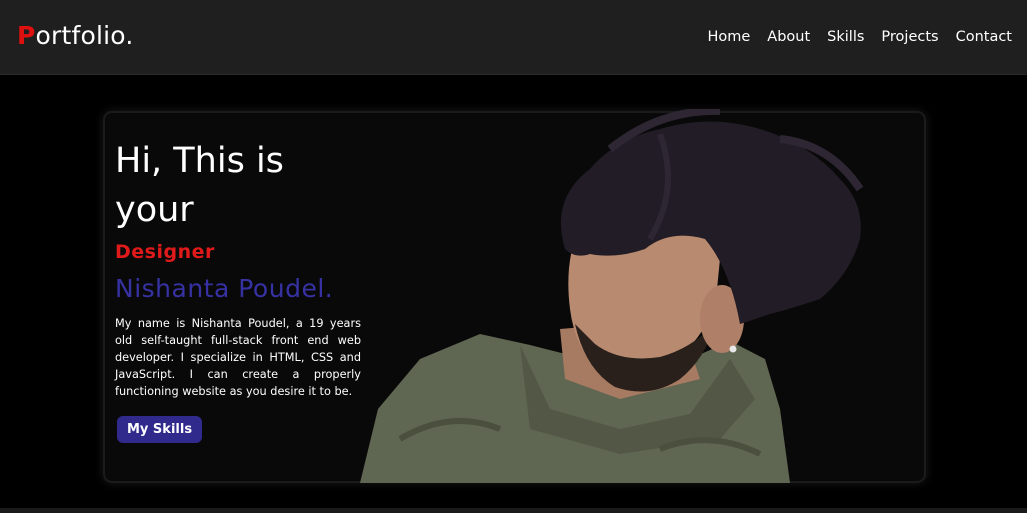  What do you see at coordinates (513, 510) in the screenshot?
I see `page-bottom-strip` at bounding box center [513, 510].